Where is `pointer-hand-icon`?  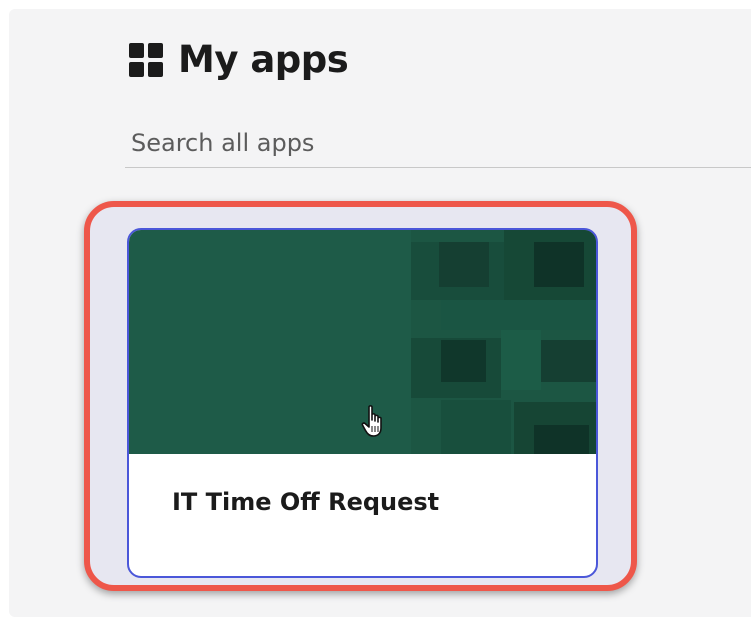 pointer-hand-icon is located at coordinates (371, 421).